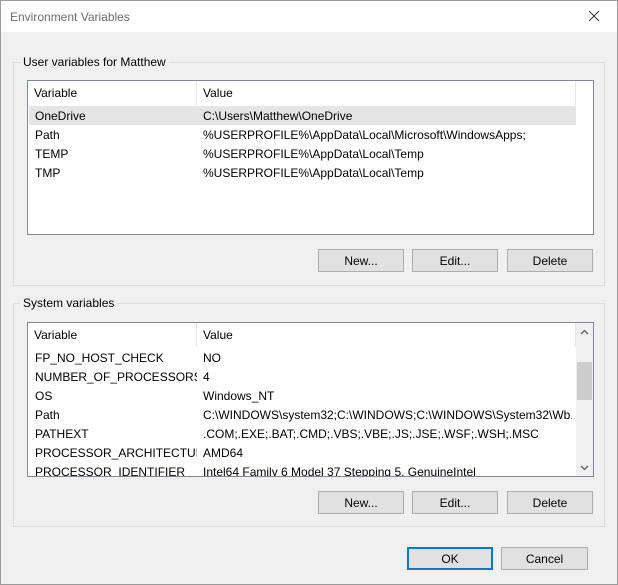 The image size is (618, 585). Describe the element at coordinates (309, 16) in the screenshot. I see `title-bar: Environment Variables` at that location.